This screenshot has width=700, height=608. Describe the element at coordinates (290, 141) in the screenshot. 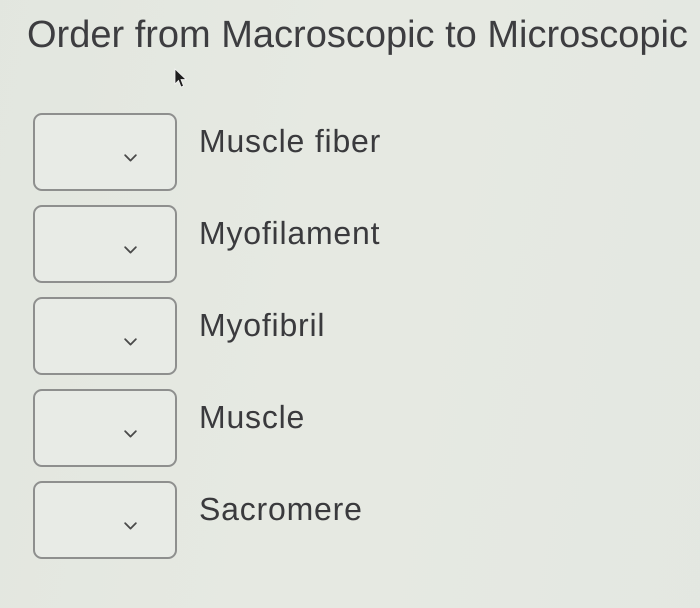

I see `item-label: Muscle fiber` at that location.